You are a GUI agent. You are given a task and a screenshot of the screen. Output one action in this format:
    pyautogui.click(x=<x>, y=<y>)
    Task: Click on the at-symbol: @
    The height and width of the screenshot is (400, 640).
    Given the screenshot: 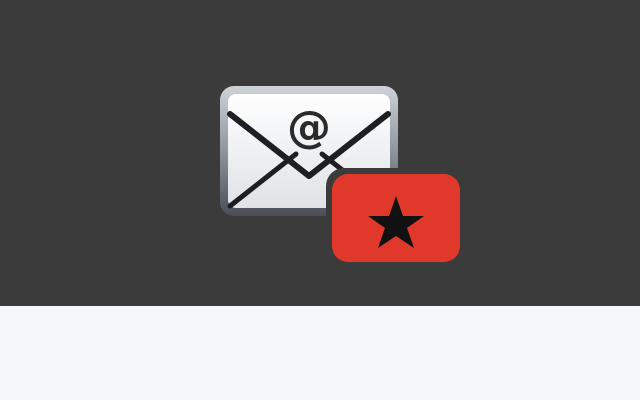 What is the action you would take?
    pyautogui.click(x=309, y=127)
    